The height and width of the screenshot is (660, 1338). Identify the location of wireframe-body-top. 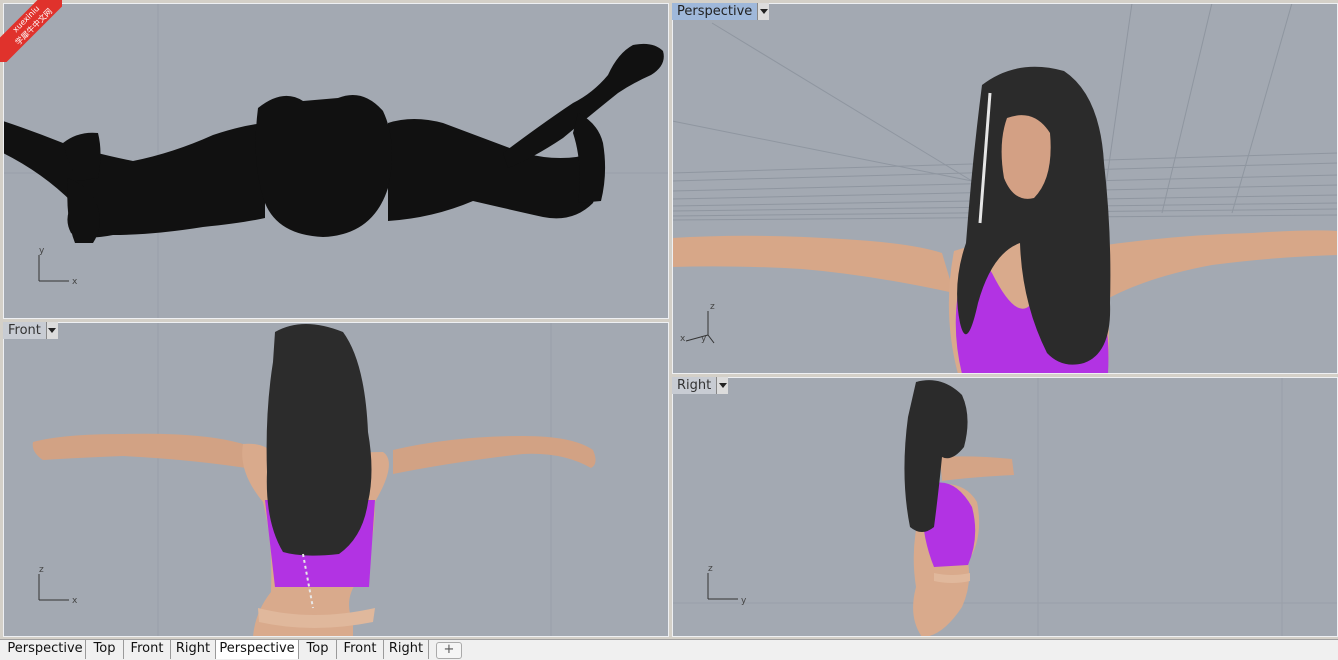
(333, 143).